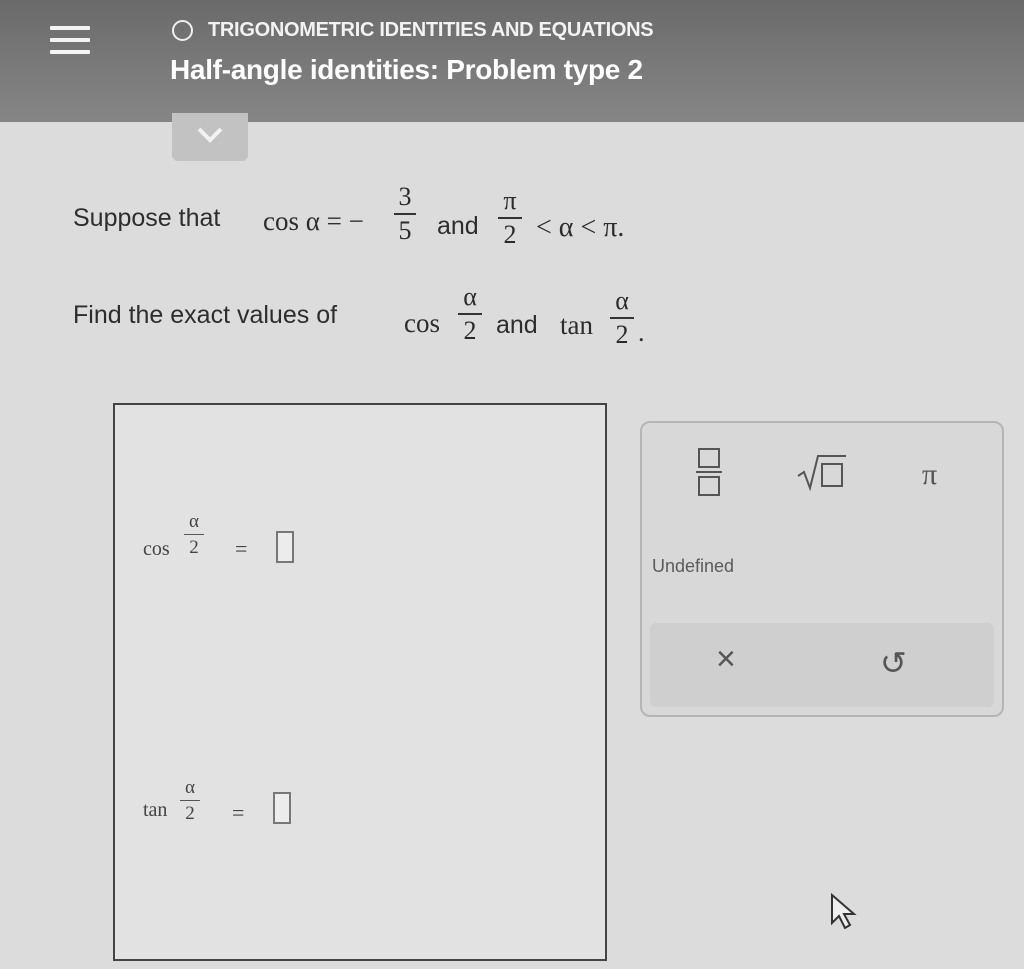 The width and height of the screenshot is (1024, 969). Describe the element at coordinates (406, 69) in the screenshot. I see `page-title: Half-angle identities: Problem type 2` at that location.